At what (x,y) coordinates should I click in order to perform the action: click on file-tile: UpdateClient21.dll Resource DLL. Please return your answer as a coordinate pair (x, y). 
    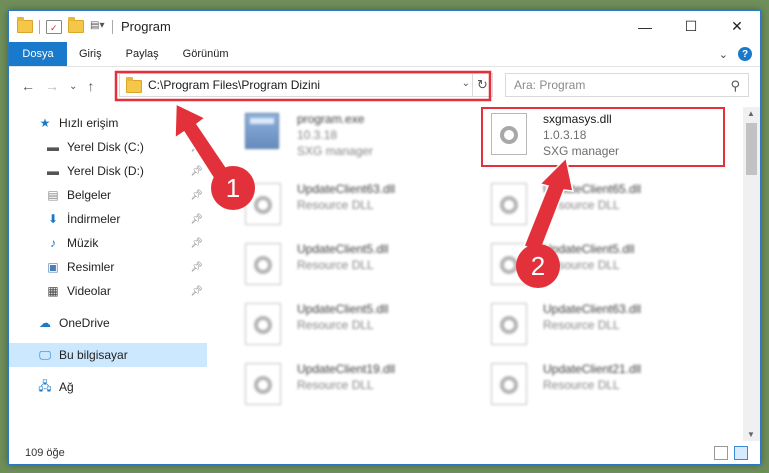
    Looking at the image, I should click on (608, 386).